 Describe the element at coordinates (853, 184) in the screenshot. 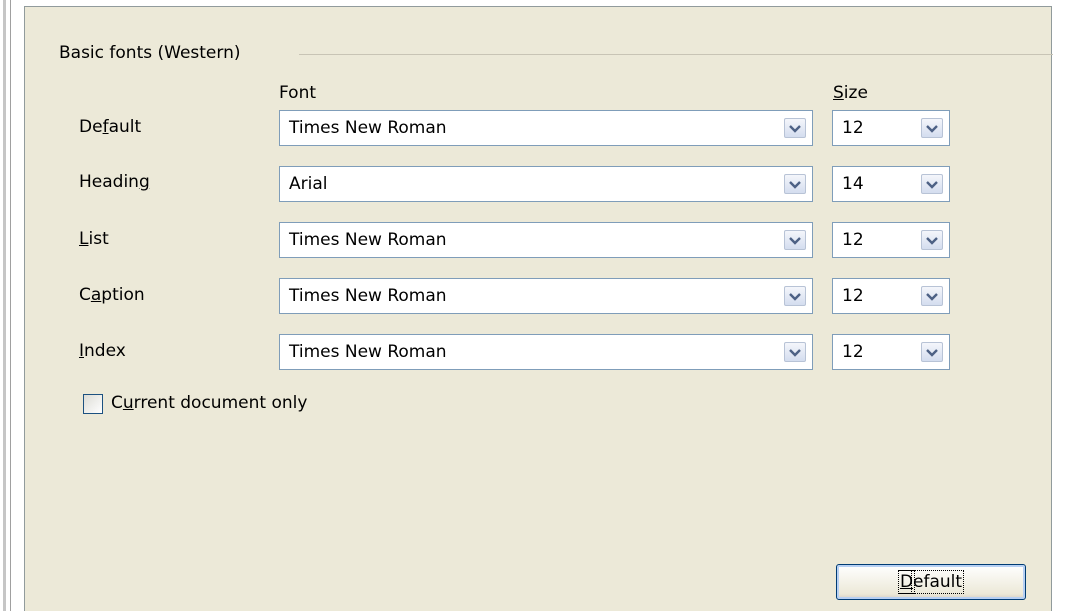

I see `heading-size-value: 14` at that location.